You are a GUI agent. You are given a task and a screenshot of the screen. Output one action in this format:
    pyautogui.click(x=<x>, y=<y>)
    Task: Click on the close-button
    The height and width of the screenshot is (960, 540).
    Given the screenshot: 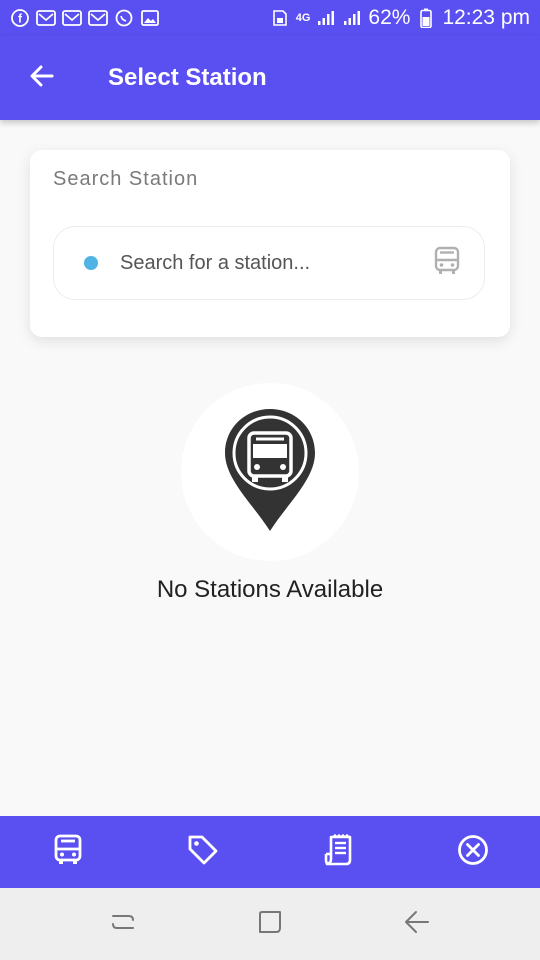 What is the action you would take?
    pyautogui.click(x=473, y=852)
    